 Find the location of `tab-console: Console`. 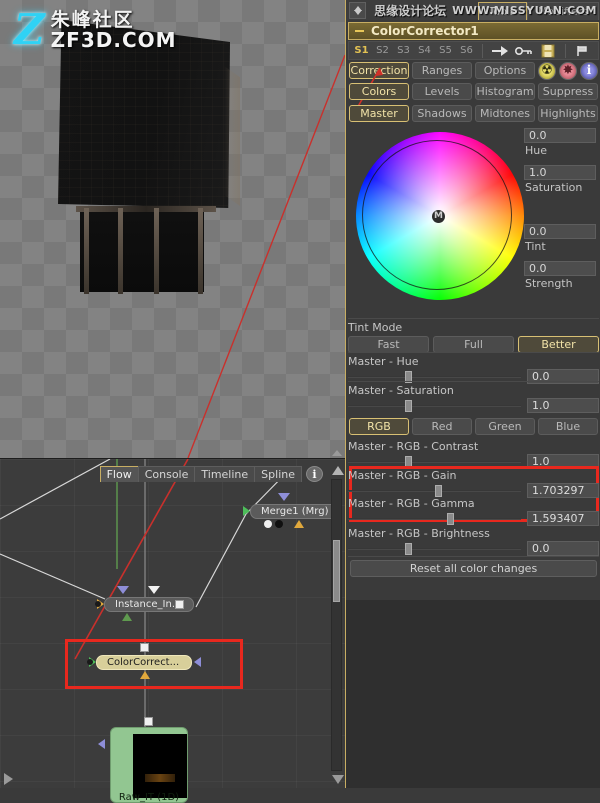

tab-console: Console is located at coordinates (166, 474).